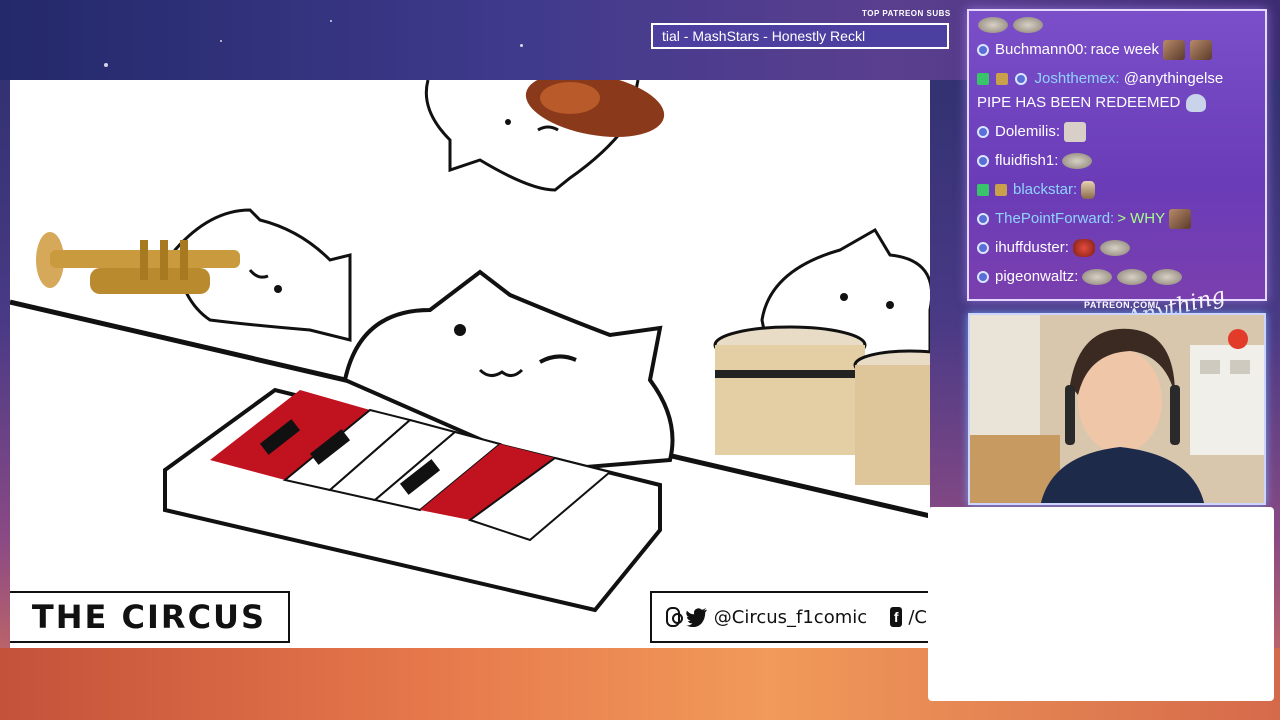 Image resolution: width=1280 pixels, height=720 pixels. I want to click on social-handle: @Circus_f1comic, so click(790, 617).